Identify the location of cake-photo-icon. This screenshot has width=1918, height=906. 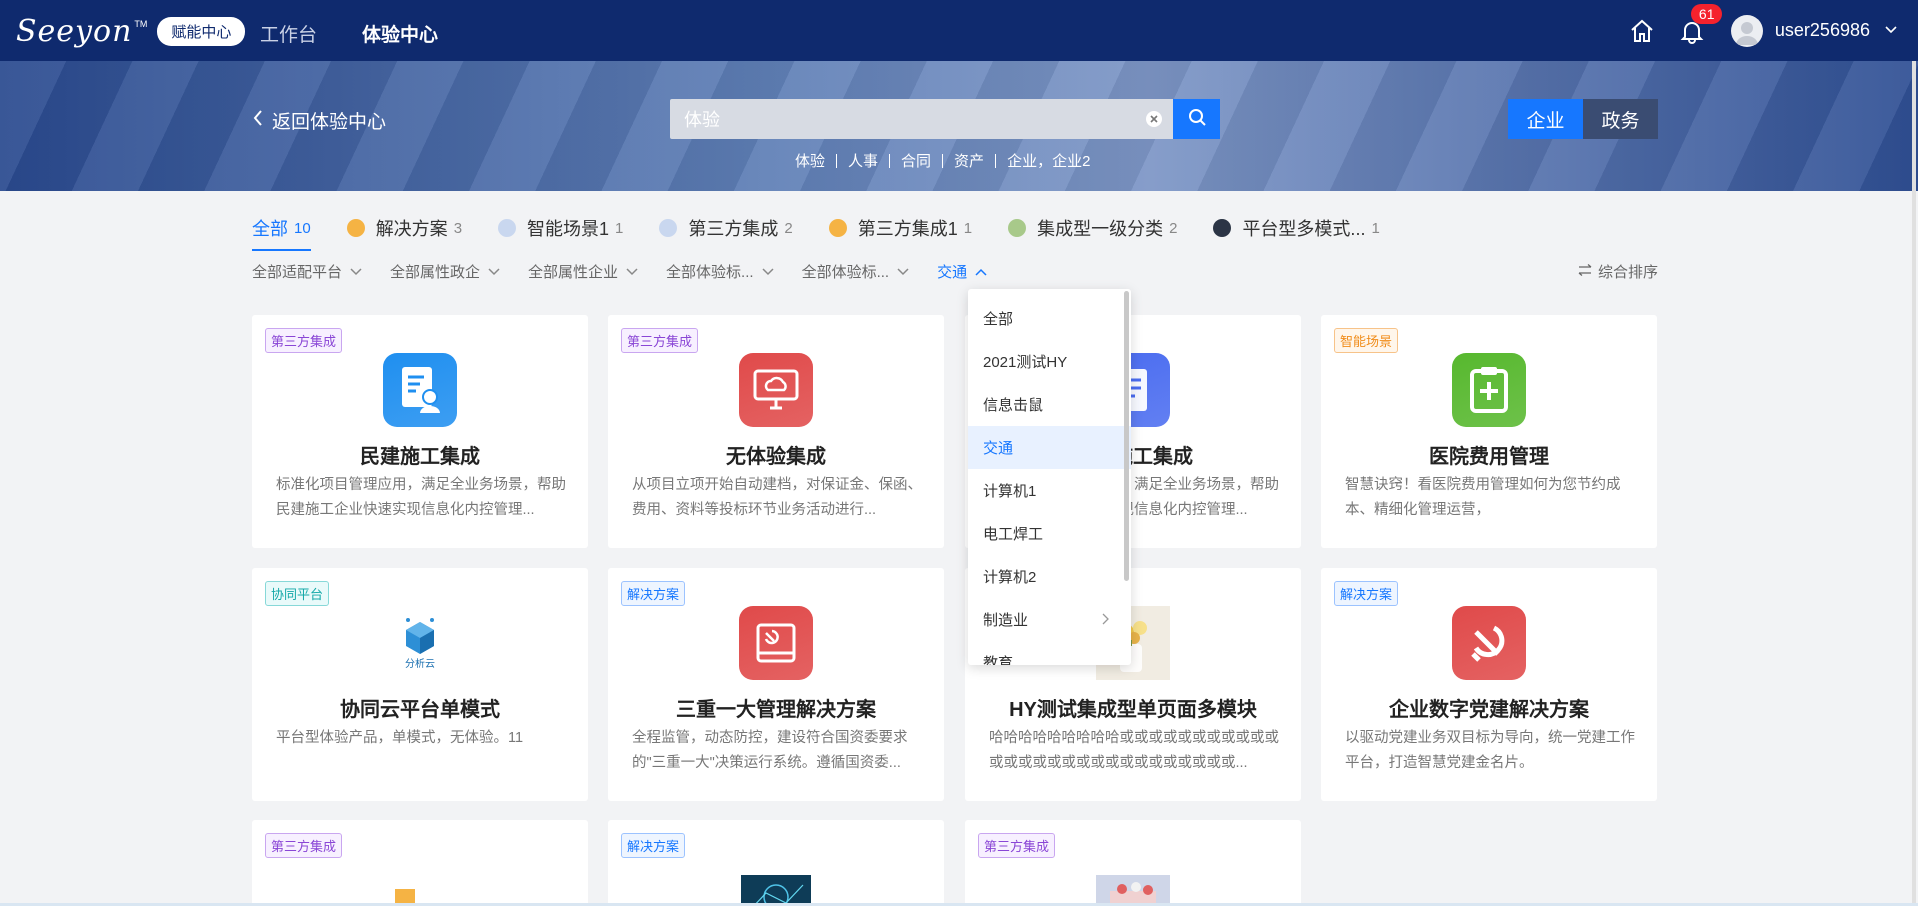
(1133, 882).